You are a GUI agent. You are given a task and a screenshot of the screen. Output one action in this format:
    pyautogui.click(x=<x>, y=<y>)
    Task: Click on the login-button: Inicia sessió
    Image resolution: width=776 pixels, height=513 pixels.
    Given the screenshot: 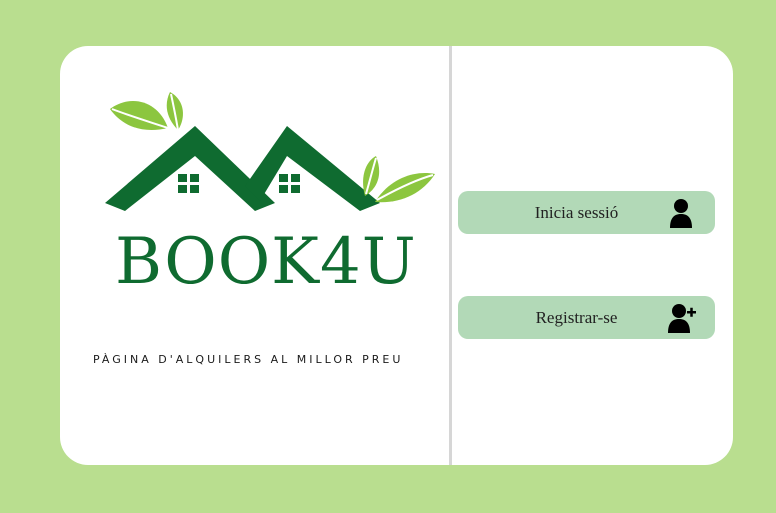 What is the action you would take?
    pyautogui.click(x=586, y=212)
    